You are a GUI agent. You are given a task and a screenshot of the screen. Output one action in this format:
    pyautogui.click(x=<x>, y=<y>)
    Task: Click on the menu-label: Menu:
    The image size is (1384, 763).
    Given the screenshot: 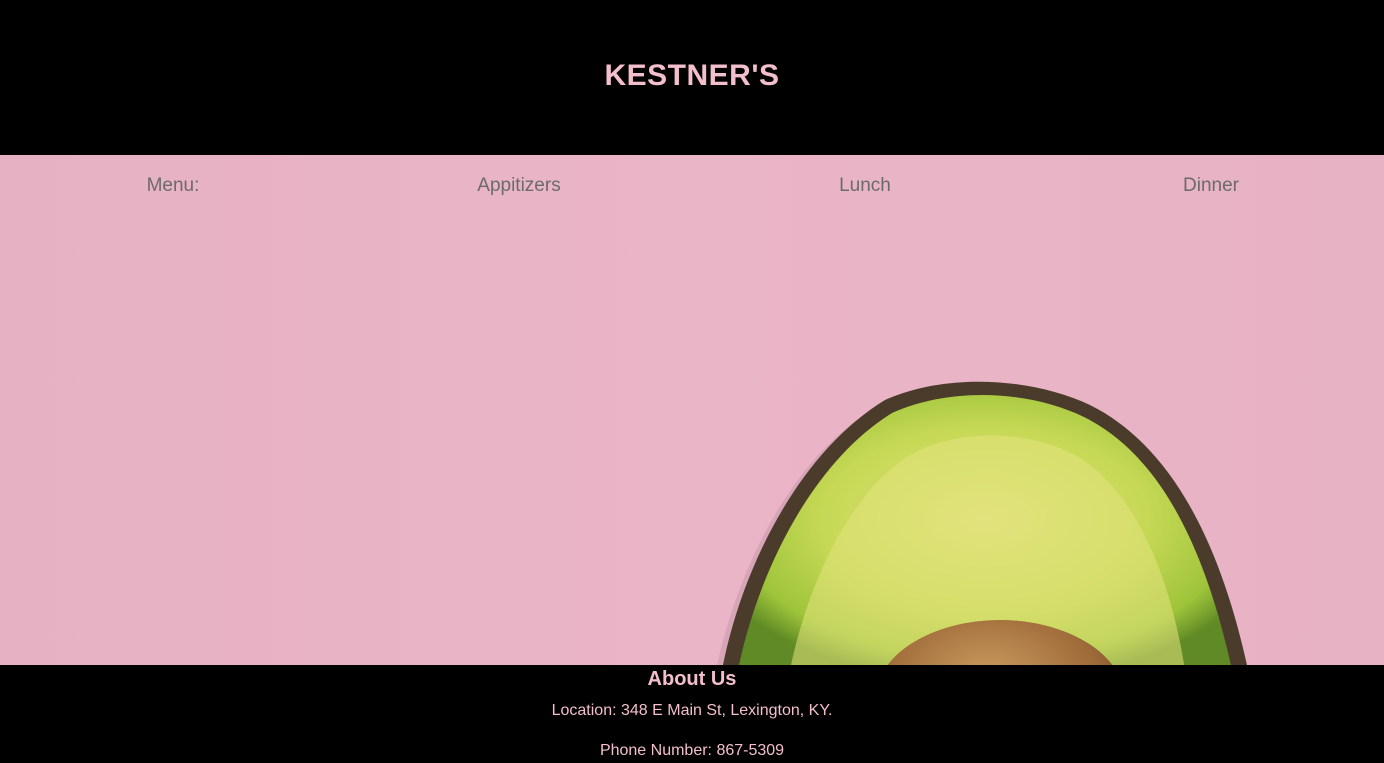 What is the action you would take?
    pyautogui.click(x=173, y=185)
    